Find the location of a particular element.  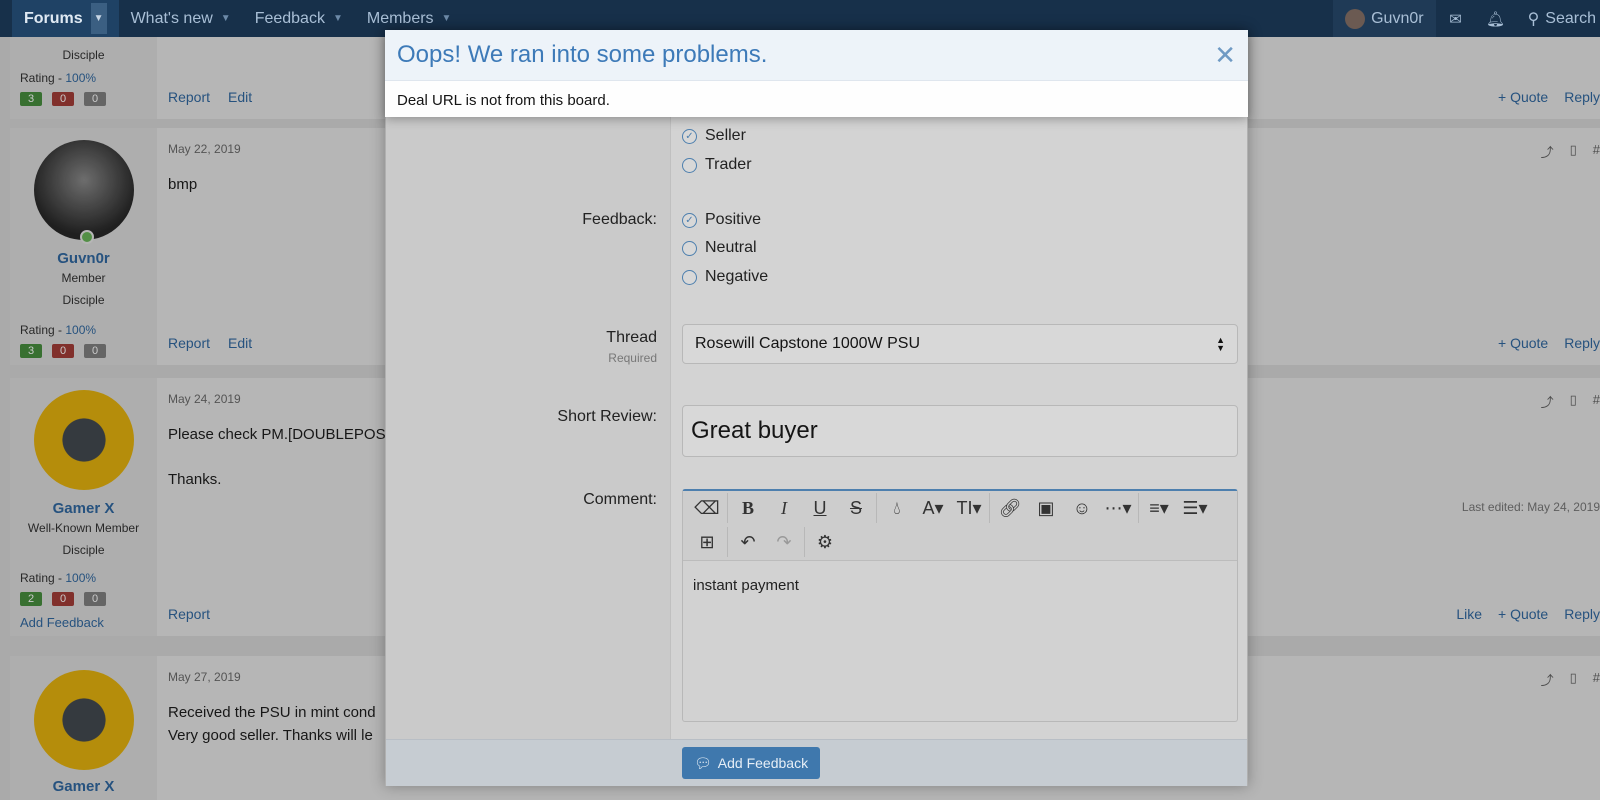

redo-icon: ↷ is located at coordinates (784, 542).